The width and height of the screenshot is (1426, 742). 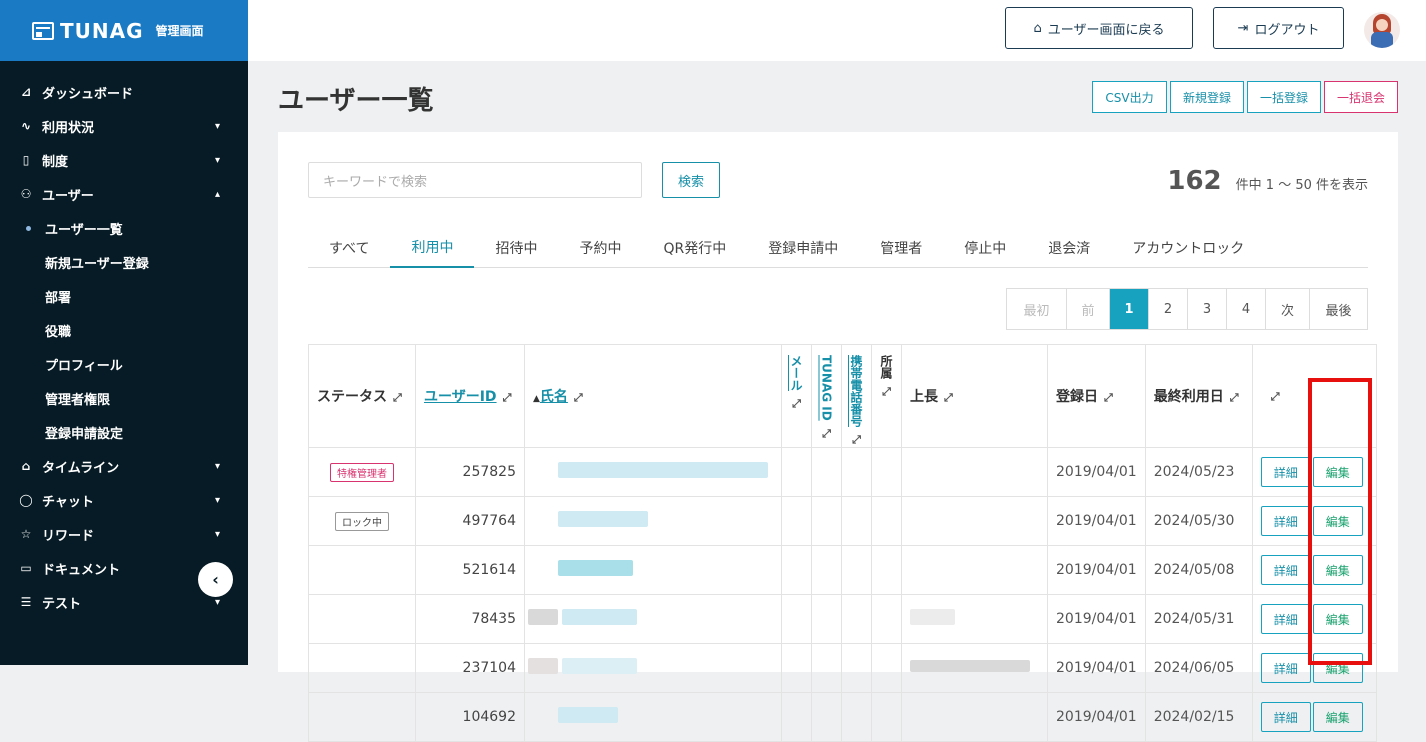 I want to click on pager-first: 最初, so click(x=1036, y=309).